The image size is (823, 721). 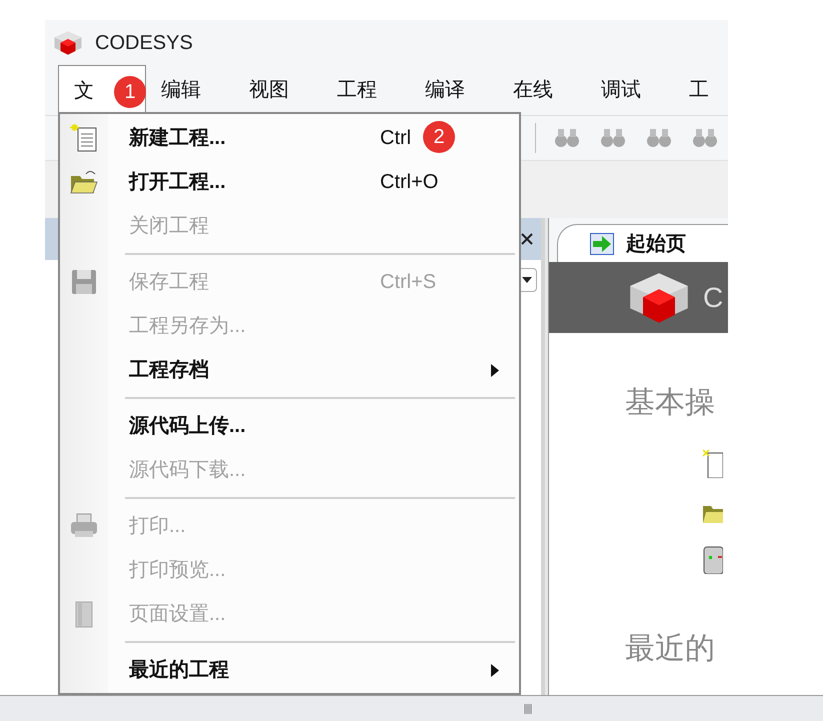 I want to click on shortcut-text: Ctrl, so click(x=396, y=138).